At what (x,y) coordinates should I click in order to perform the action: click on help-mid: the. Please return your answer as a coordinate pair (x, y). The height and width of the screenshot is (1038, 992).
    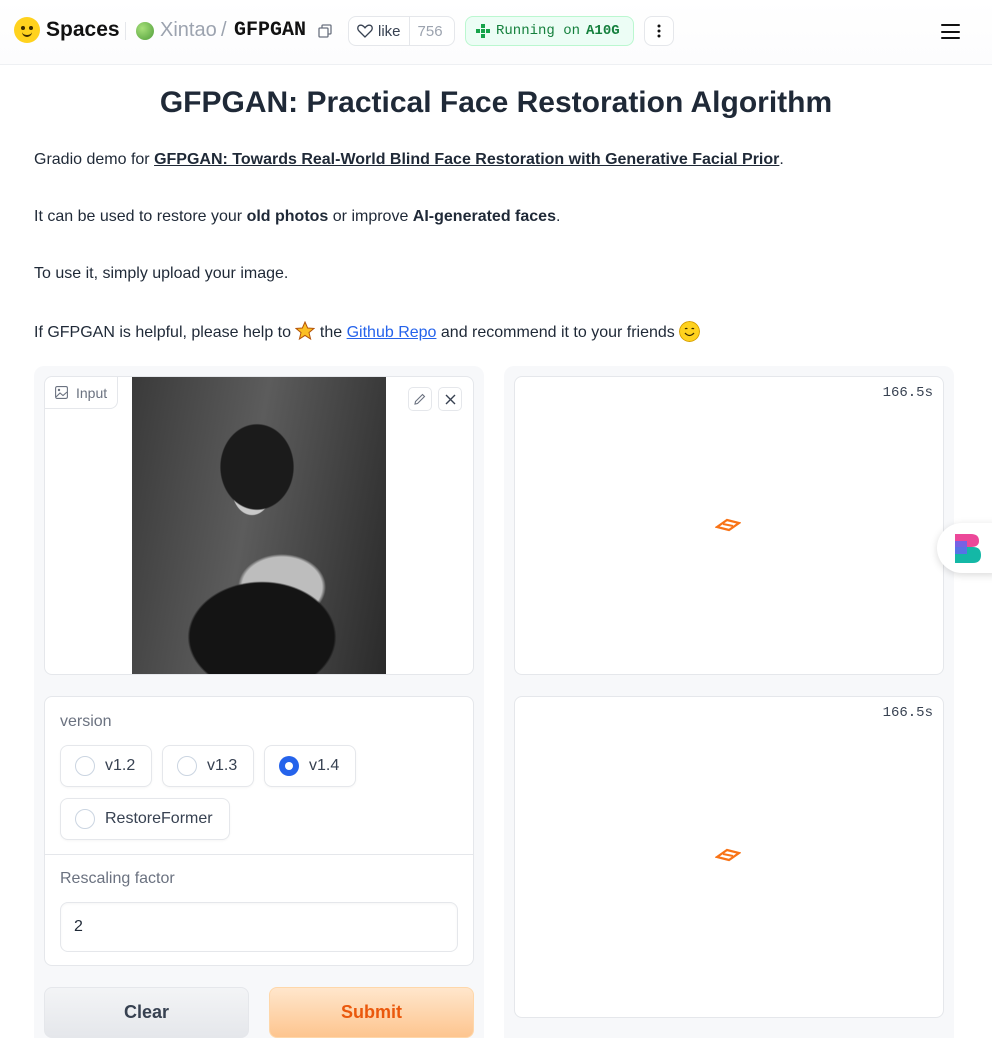
    Looking at the image, I should click on (331, 332).